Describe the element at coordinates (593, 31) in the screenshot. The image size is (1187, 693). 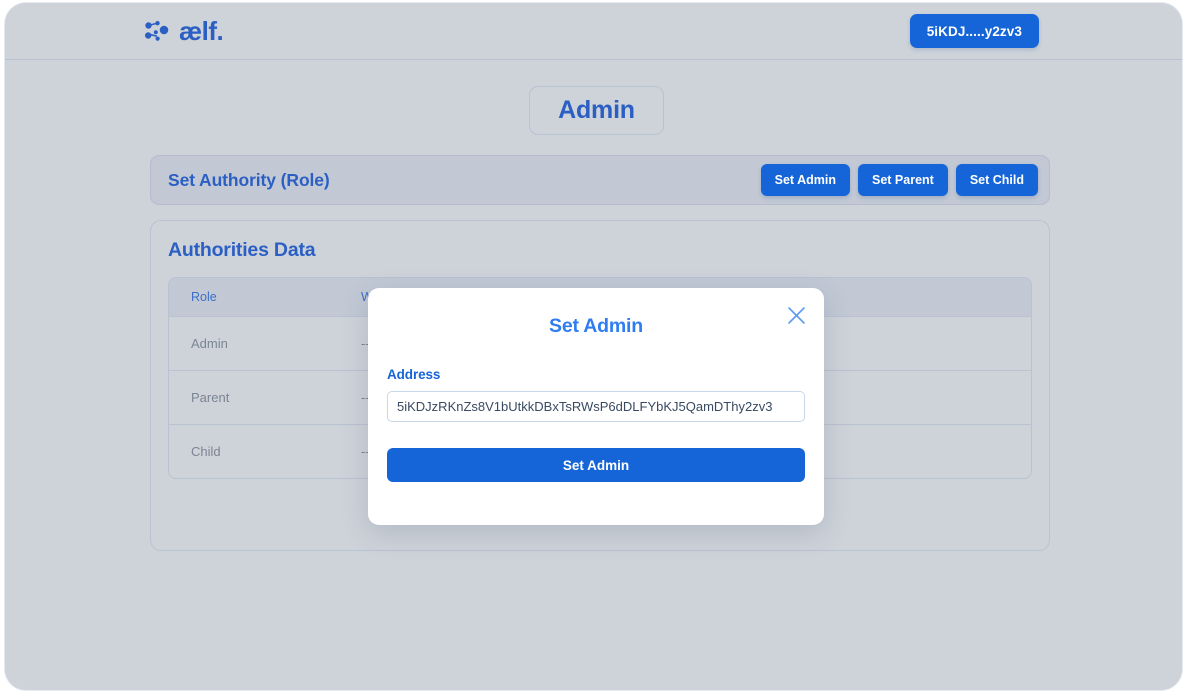
I see `top-navigation-bar: ælf. 5iKDJ.....y2zv3` at that location.